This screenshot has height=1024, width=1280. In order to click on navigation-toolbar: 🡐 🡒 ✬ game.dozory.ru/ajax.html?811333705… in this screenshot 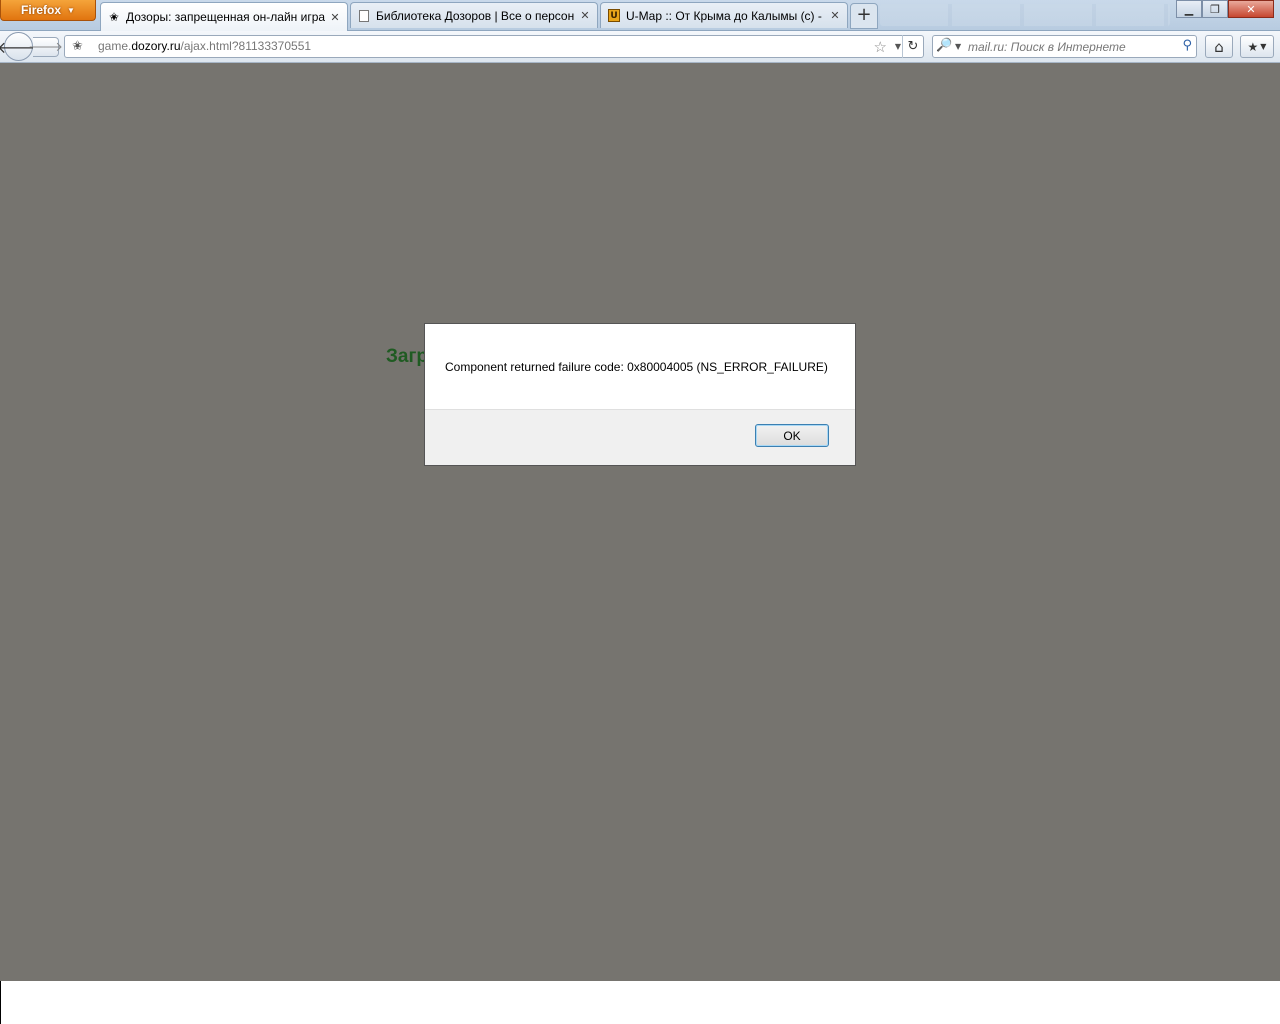, I will do `click(640, 46)`.